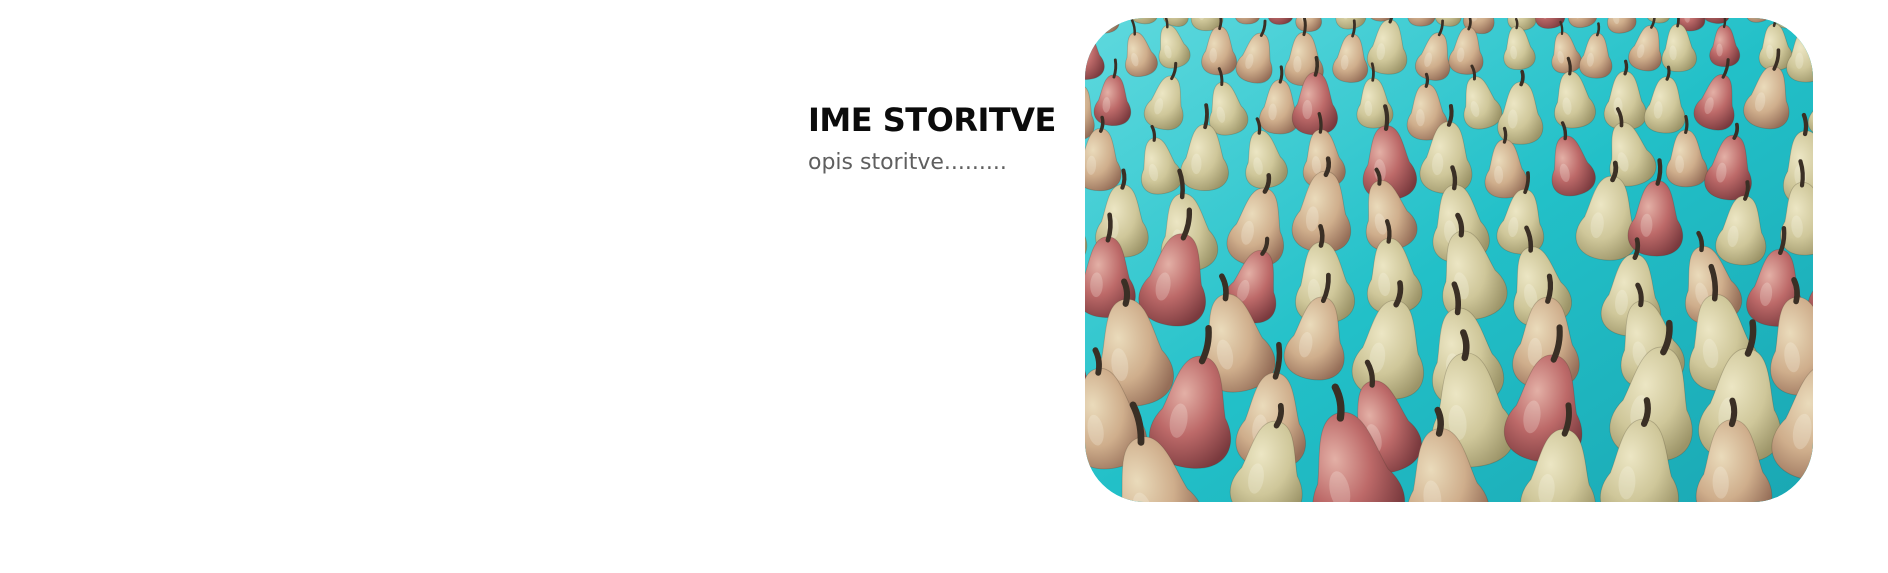 The width and height of the screenshot is (1888, 573). What do you see at coordinates (1086, 23) in the screenshot?
I see `pear` at bounding box center [1086, 23].